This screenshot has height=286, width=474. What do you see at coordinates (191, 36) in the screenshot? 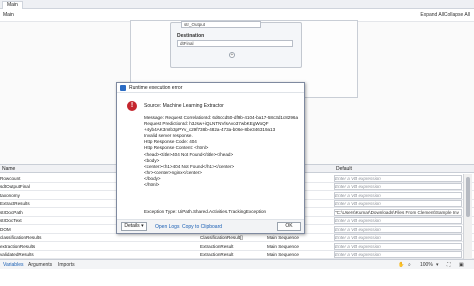
I see `destination-label: Destination` at bounding box center [191, 36].